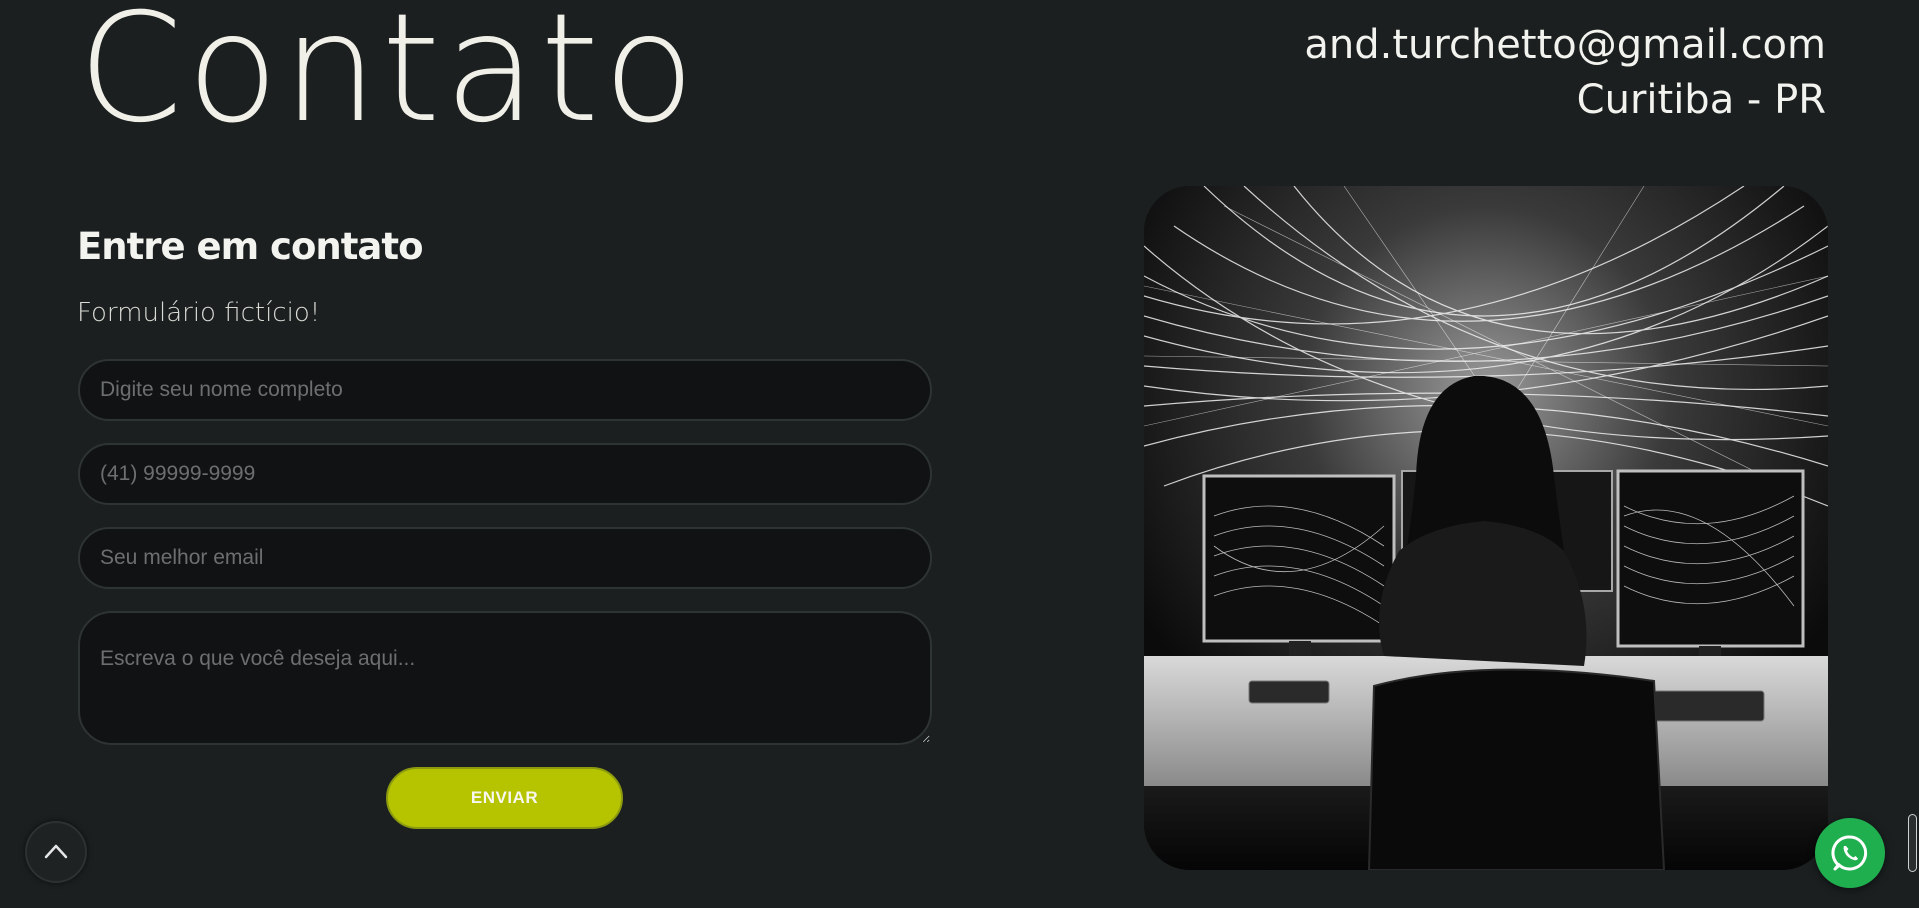 The height and width of the screenshot is (908, 1919). What do you see at coordinates (505, 678) in the screenshot?
I see `message-textarea` at bounding box center [505, 678].